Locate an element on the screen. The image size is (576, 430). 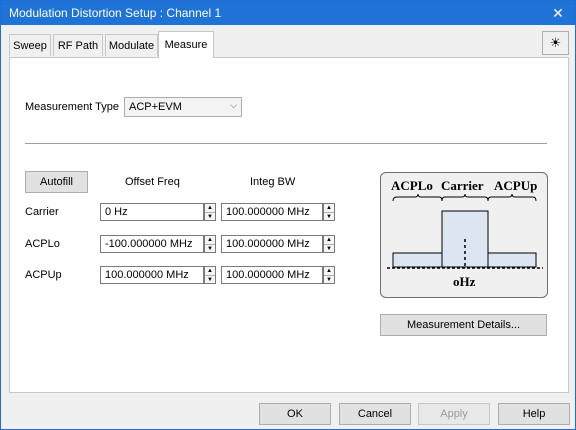
tab-measure: Measure is located at coordinates (186, 44).